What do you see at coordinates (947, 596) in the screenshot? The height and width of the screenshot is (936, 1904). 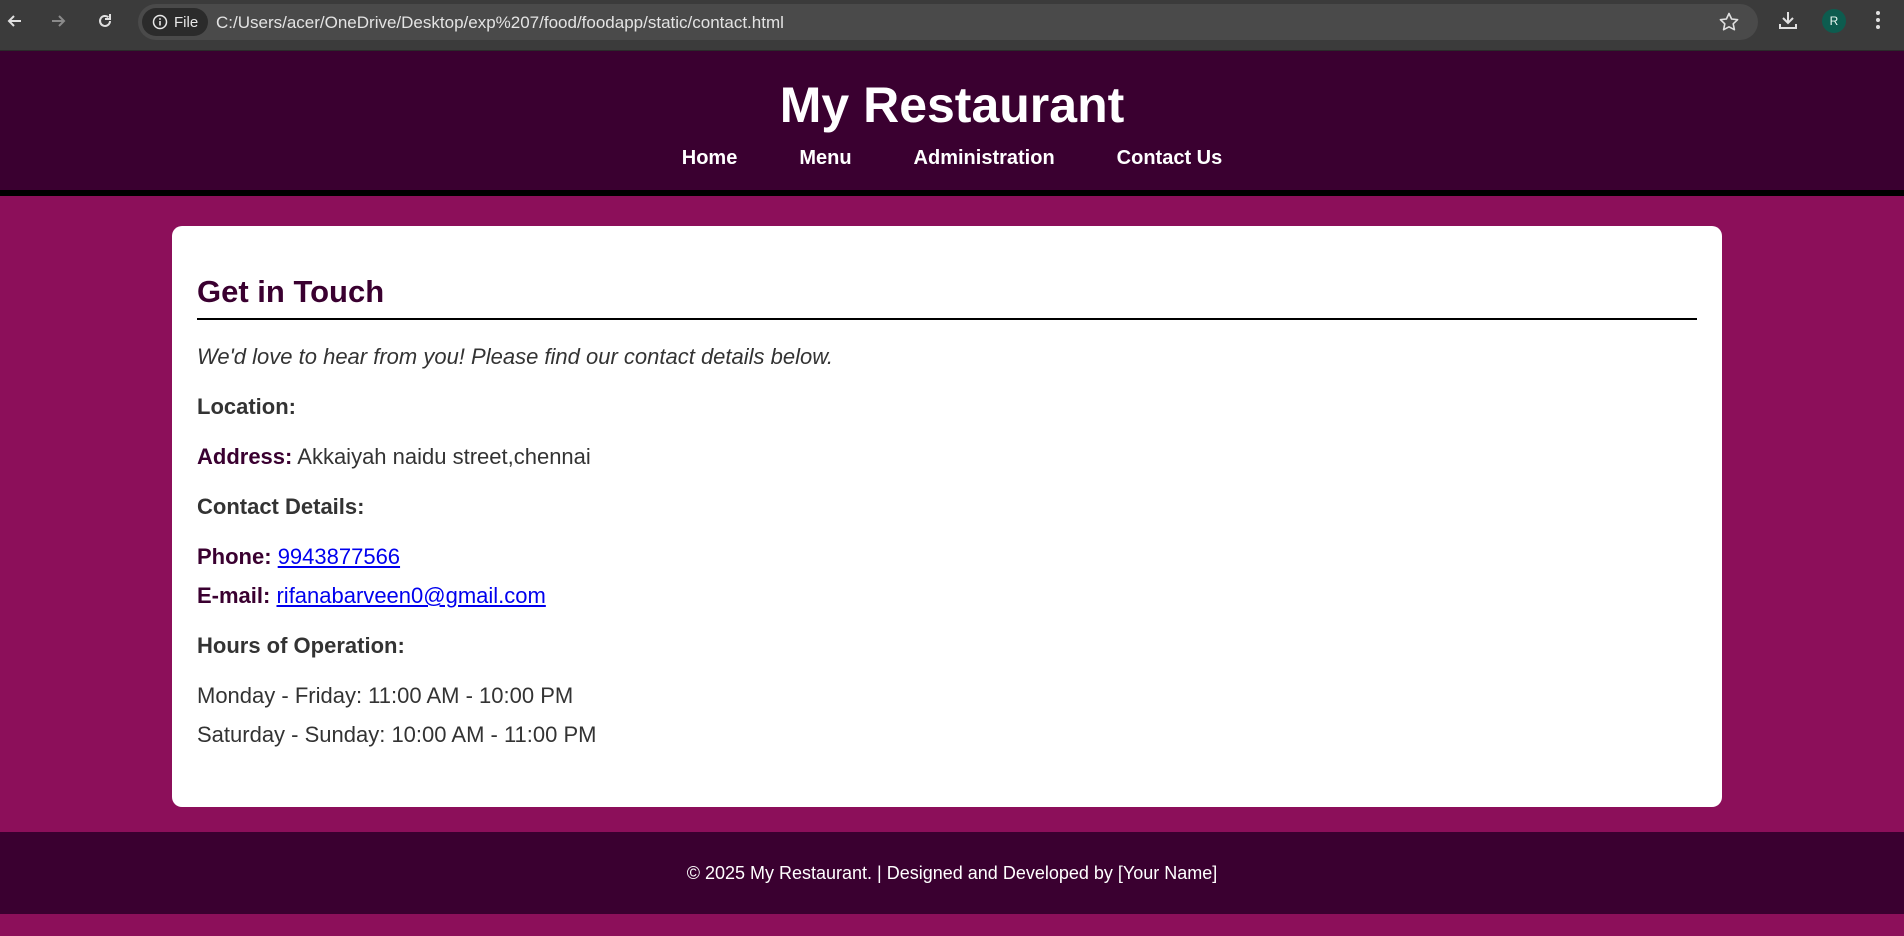 I see `email-line: E-mail: rifanabarveen0@gmail.com` at bounding box center [947, 596].